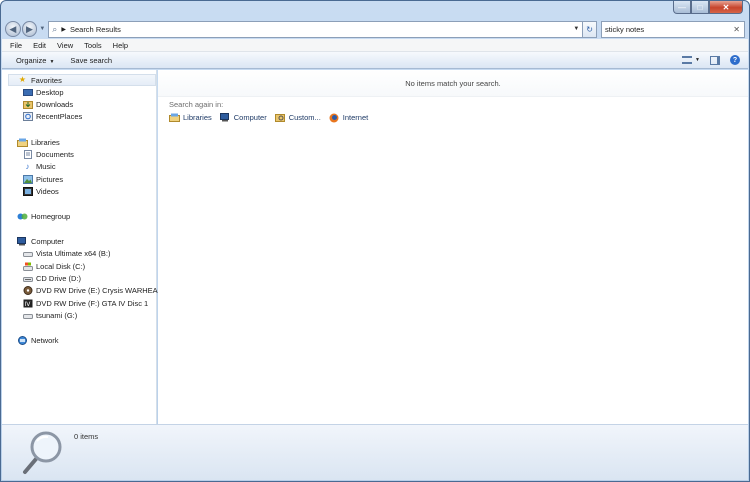 The width and height of the screenshot is (750, 482). What do you see at coordinates (27, 278) in the screenshot?
I see `cd-drive-icon` at bounding box center [27, 278].